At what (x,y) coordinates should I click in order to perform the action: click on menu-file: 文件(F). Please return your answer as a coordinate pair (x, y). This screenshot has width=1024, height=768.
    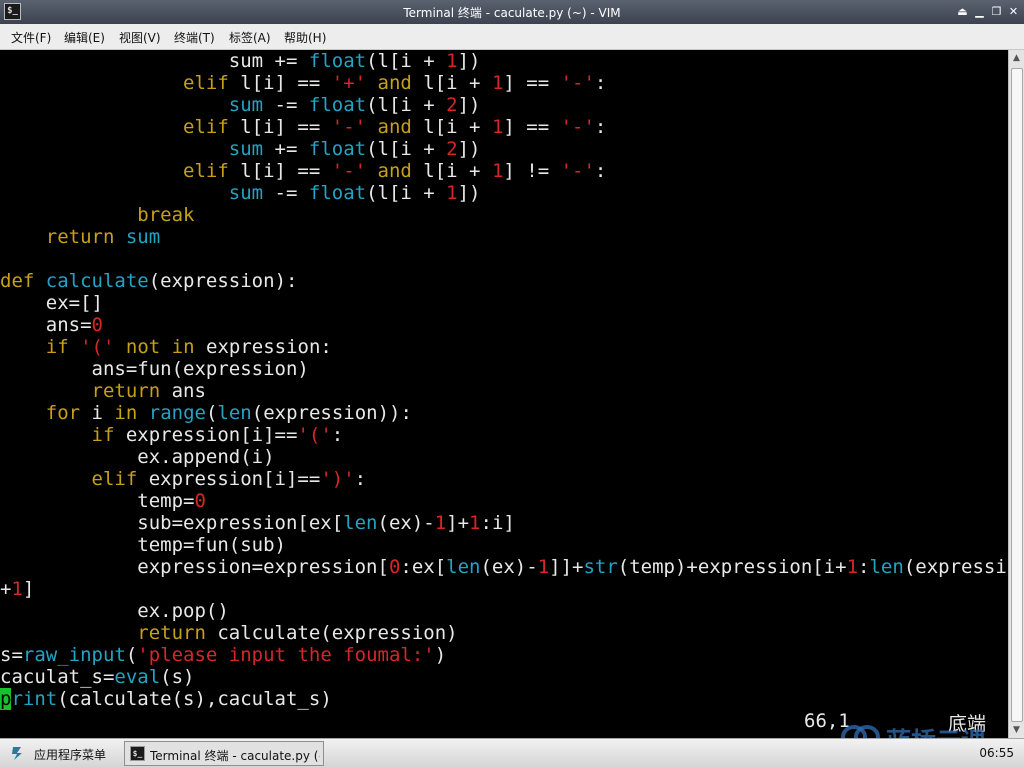
    Looking at the image, I should click on (31, 37).